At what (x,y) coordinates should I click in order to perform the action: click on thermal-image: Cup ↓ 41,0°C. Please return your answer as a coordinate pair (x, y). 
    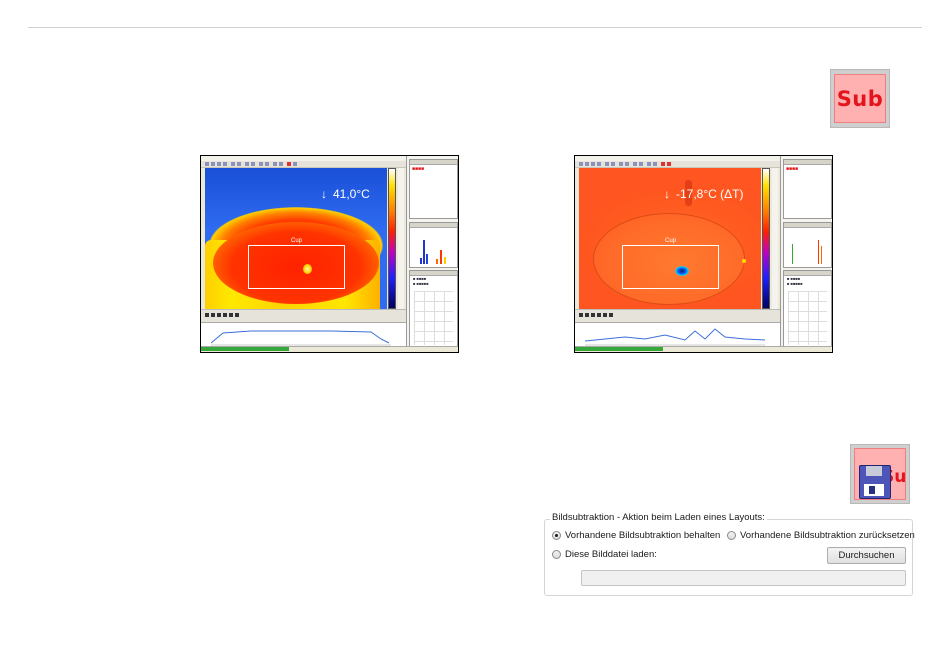
    Looking at the image, I should click on (296, 238).